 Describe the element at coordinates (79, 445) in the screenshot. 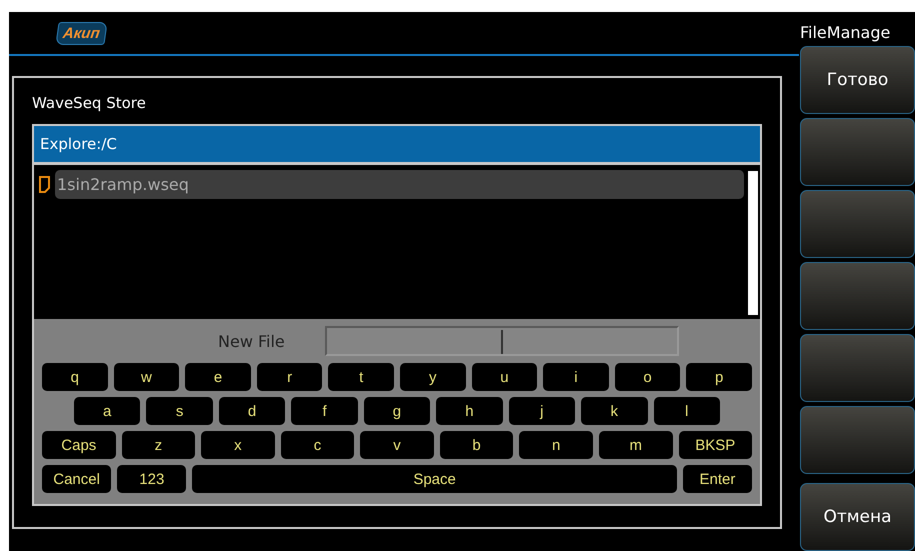

I see `keyboard-key: Caps` at that location.